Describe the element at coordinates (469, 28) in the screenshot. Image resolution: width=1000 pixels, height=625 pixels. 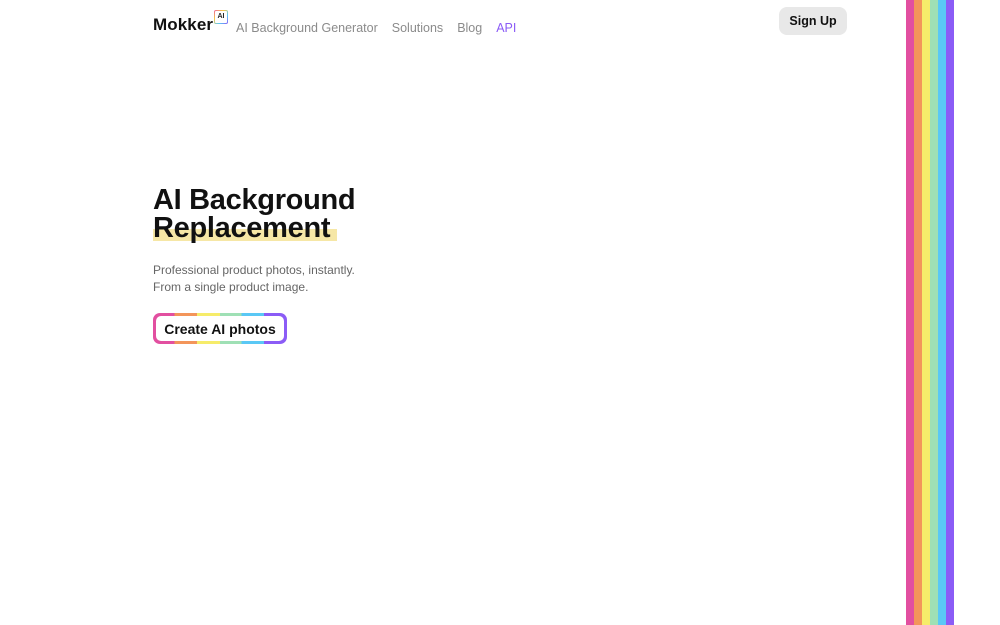
I see `nav-blog: Blog` at that location.